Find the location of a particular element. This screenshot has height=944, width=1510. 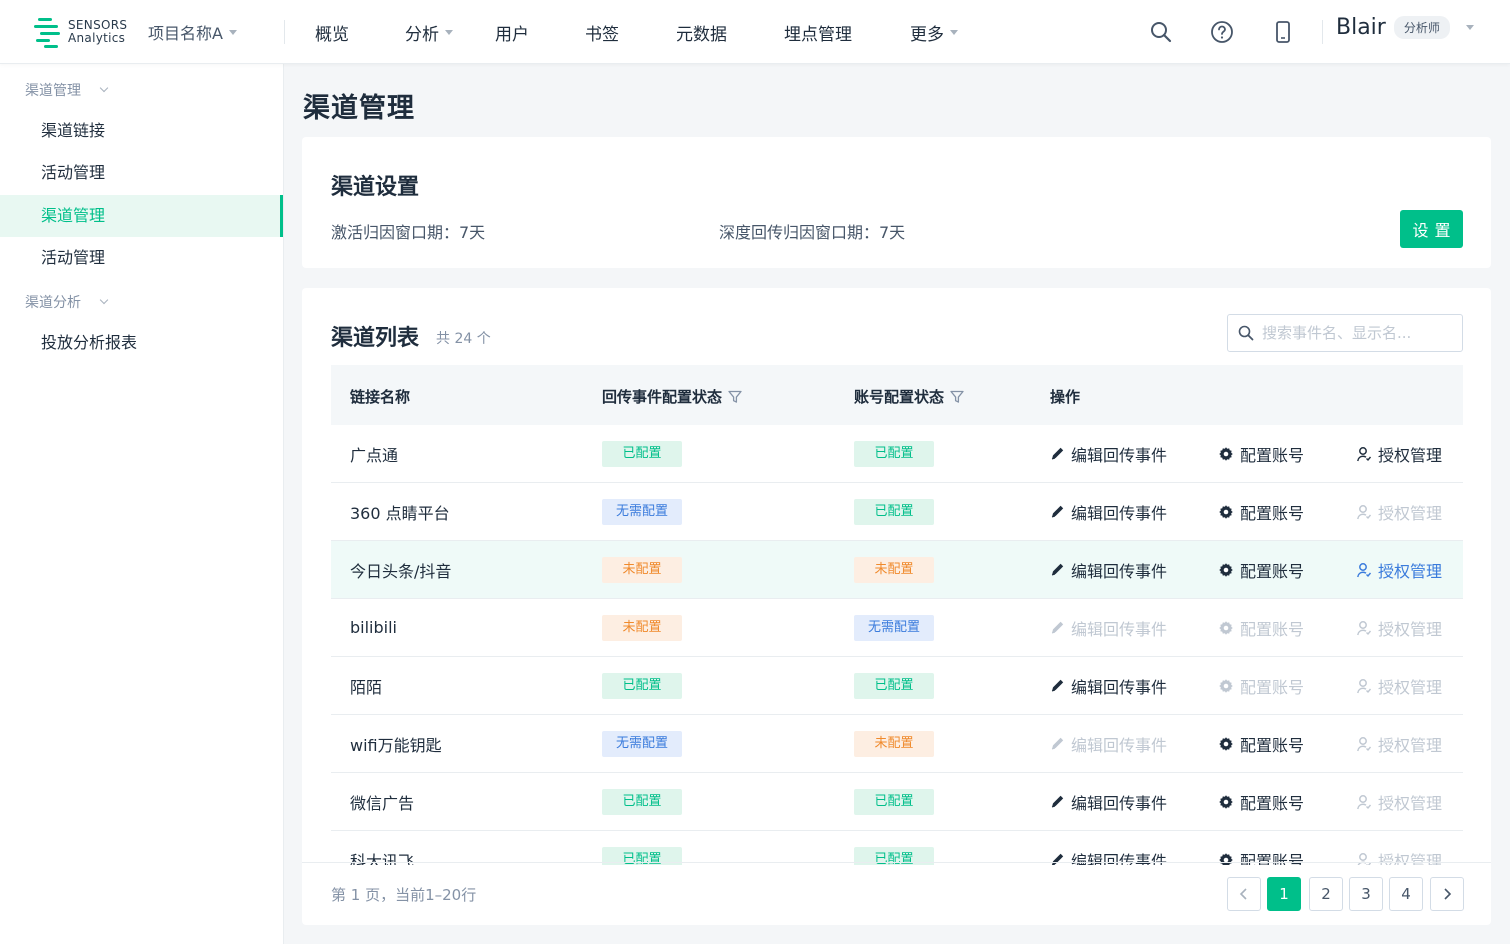

nav-users: 用户 is located at coordinates (512, 32).